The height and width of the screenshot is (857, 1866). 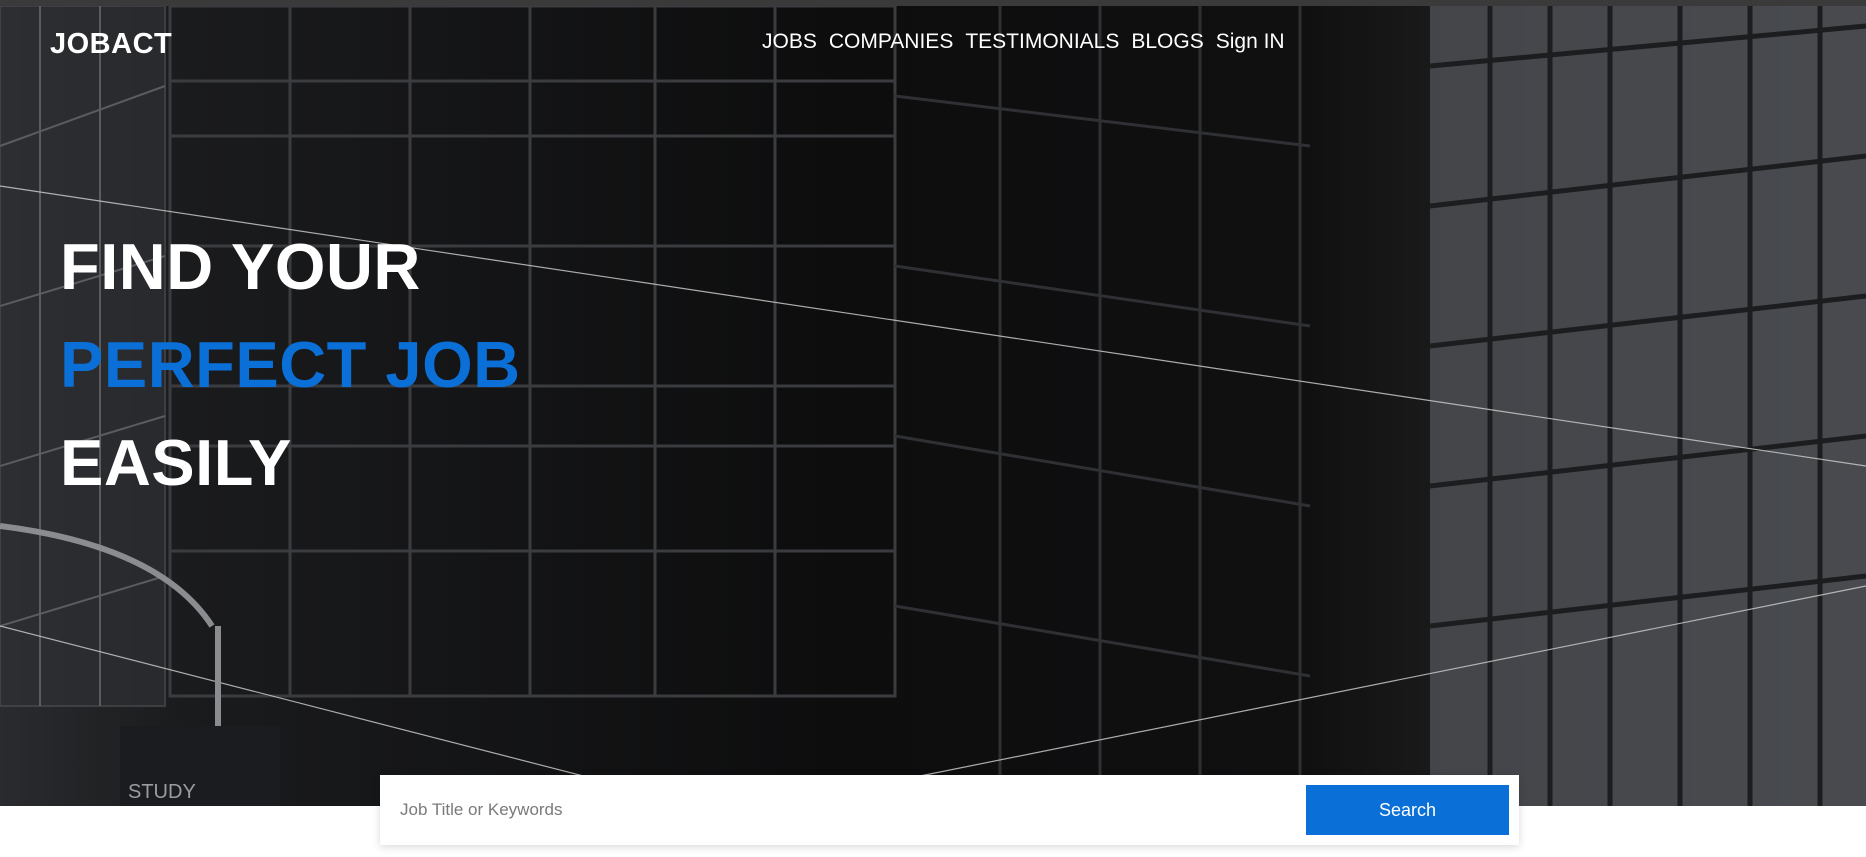 I want to click on hero-headline: FIND YOUR PERFECT JOB EASILY, so click(x=290, y=365).